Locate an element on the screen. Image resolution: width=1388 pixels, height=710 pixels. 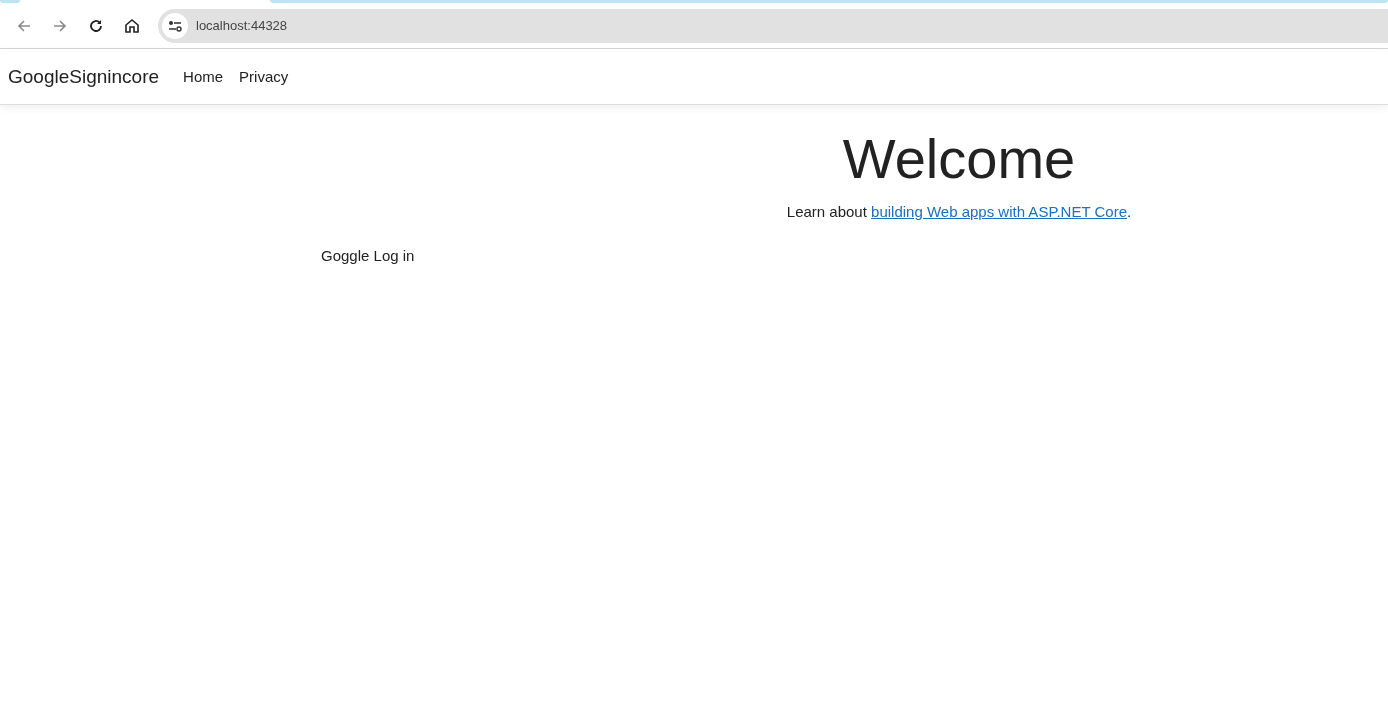
intro-text: Learn about building Web apps with ASP.NET Core. is located at coordinates (959, 211).